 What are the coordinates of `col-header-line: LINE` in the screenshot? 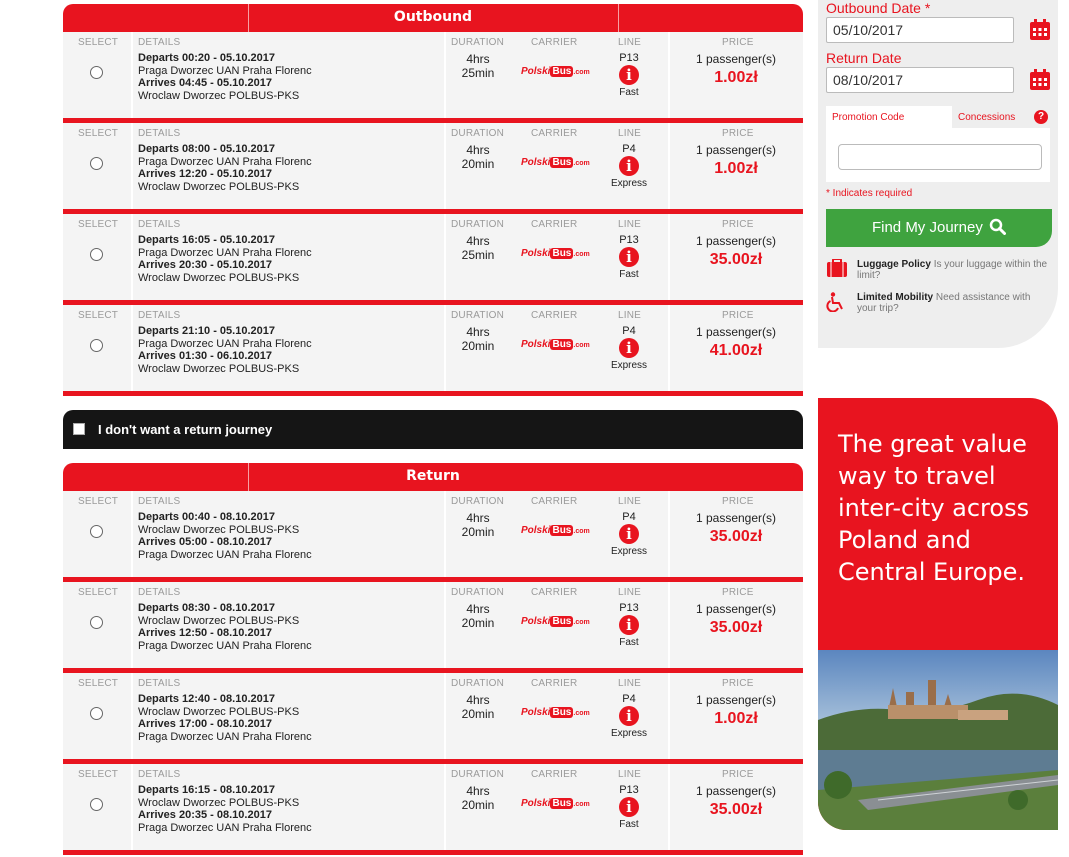 It's located at (630, 501).